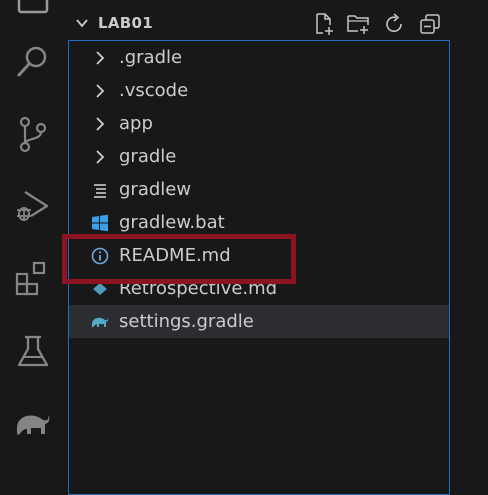 Image resolution: width=488 pixels, height=495 pixels. Describe the element at coordinates (33, 134) in the screenshot. I see `source-control-icon` at that location.